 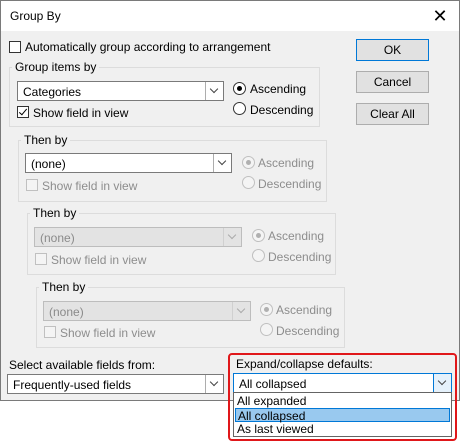 What do you see at coordinates (278, 89) in the screenshot?
I see `group-ascending-label: Ascending` at bounding box center [278, 89].